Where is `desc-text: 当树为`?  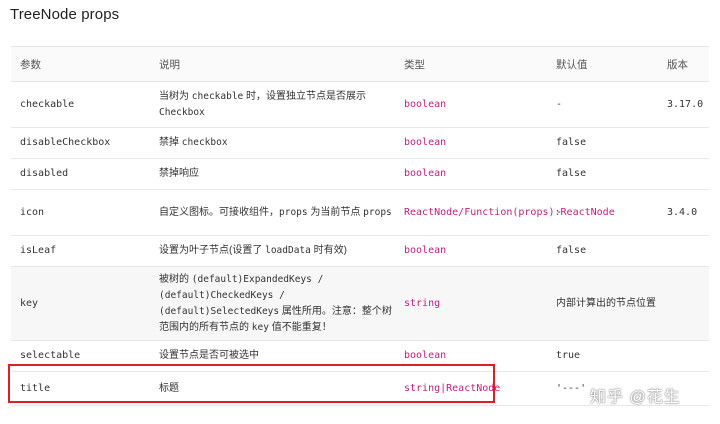
desc-text: 当树为 is located at coordinates (175, 96).